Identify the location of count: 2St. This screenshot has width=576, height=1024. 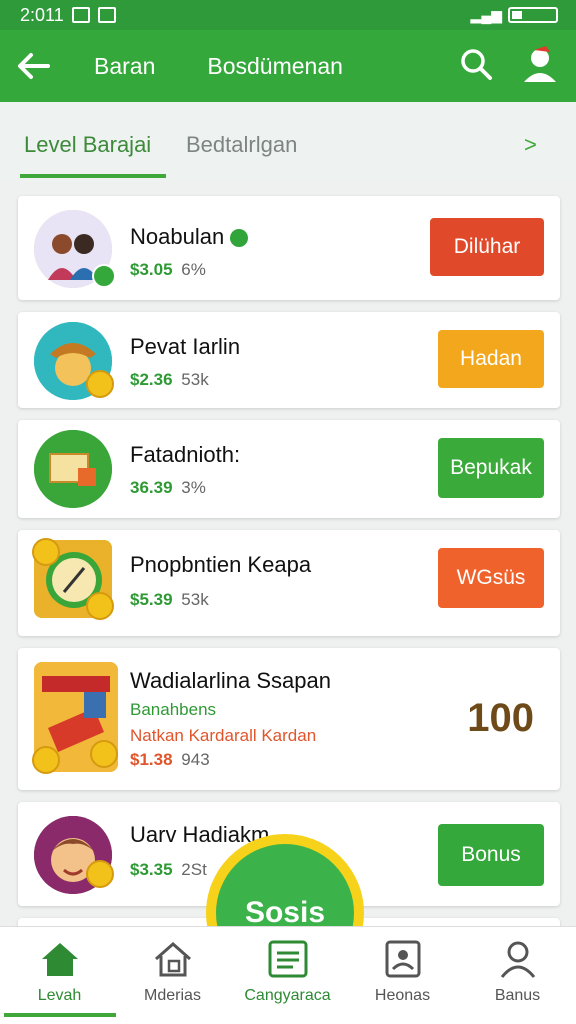
(194, 869).